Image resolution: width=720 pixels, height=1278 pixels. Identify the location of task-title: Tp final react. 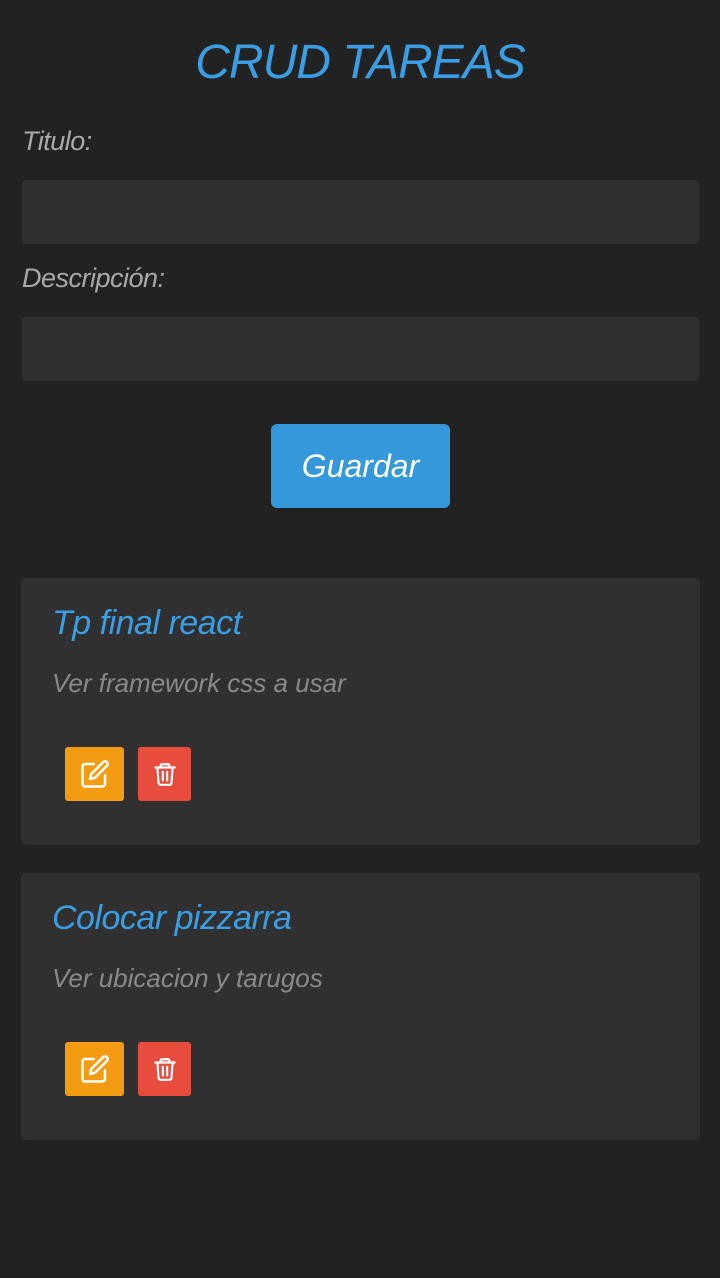
(147, 623).